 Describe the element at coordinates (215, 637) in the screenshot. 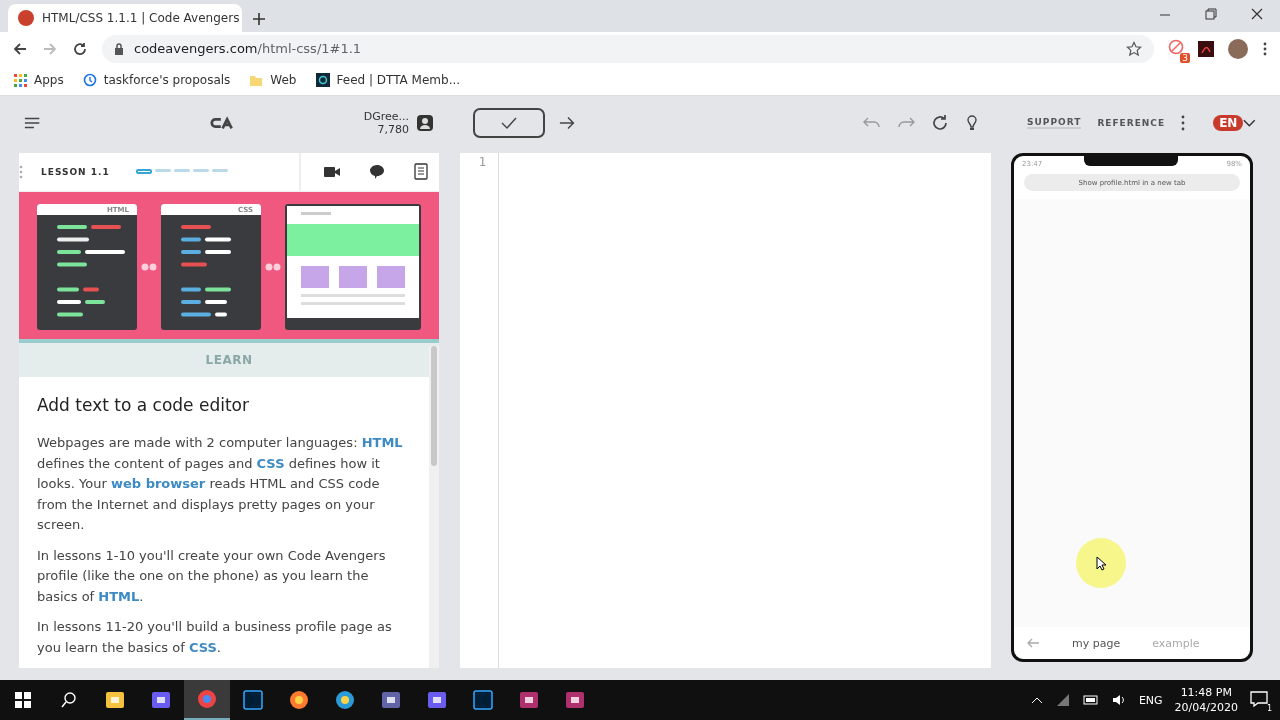

I see `lesson-paragraph: In lessons 11-20 you'll build a business profile page as you learn the basics of CSS.` at that location.